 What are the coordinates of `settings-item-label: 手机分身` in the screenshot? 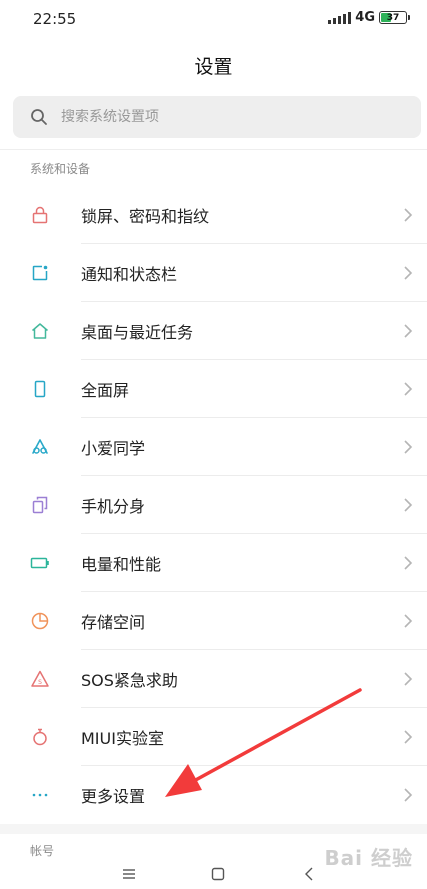 It's located at (113, 506).